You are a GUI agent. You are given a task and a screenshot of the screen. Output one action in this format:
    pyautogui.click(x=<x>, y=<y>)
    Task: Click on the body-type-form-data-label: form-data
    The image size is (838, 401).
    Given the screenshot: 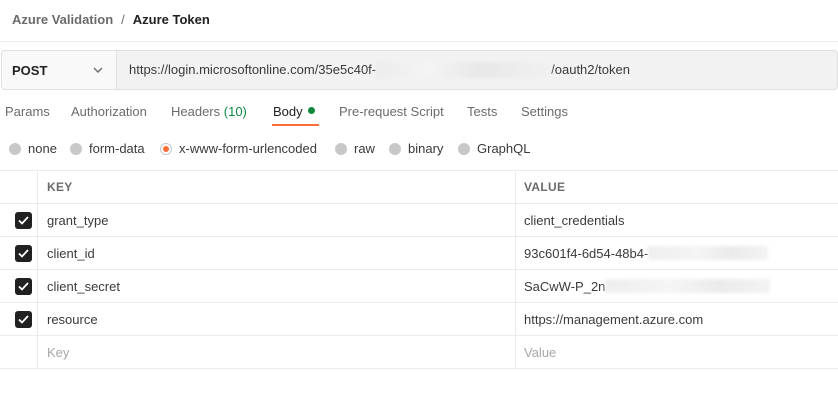 What is the action you would take?
    pyautogui.click(x=117, y=148)
    